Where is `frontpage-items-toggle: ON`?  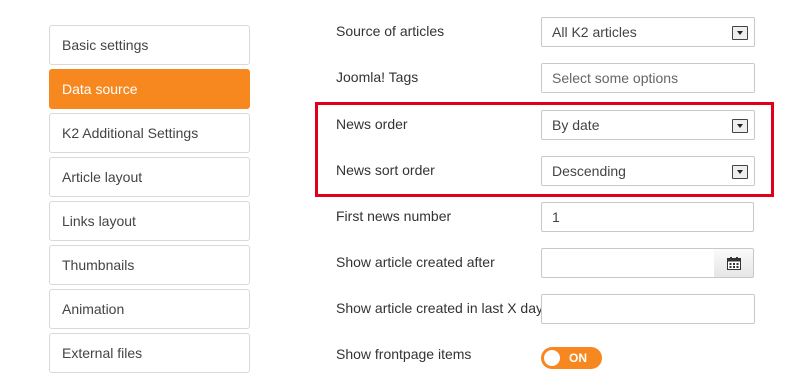
frontpage-items-toggle: ON is located at coordinates (571, 358).